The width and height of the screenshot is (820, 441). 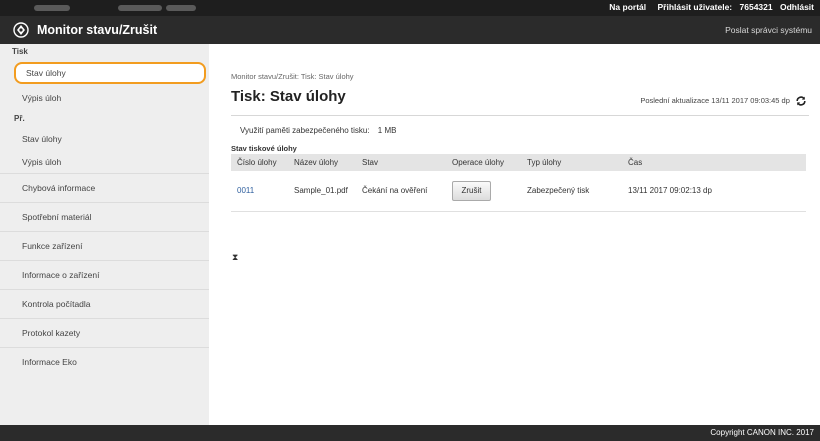 What do you see at coordinates (322, 191) in the screenshot?
I see `job-name: Sample_01.pdf` at bounding box center [322, 191].